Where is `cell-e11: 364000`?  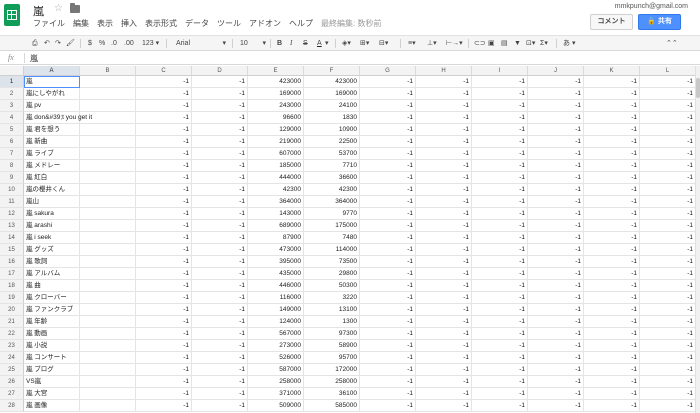
cell-e11: 364000 is located at coordinates (276, 202).